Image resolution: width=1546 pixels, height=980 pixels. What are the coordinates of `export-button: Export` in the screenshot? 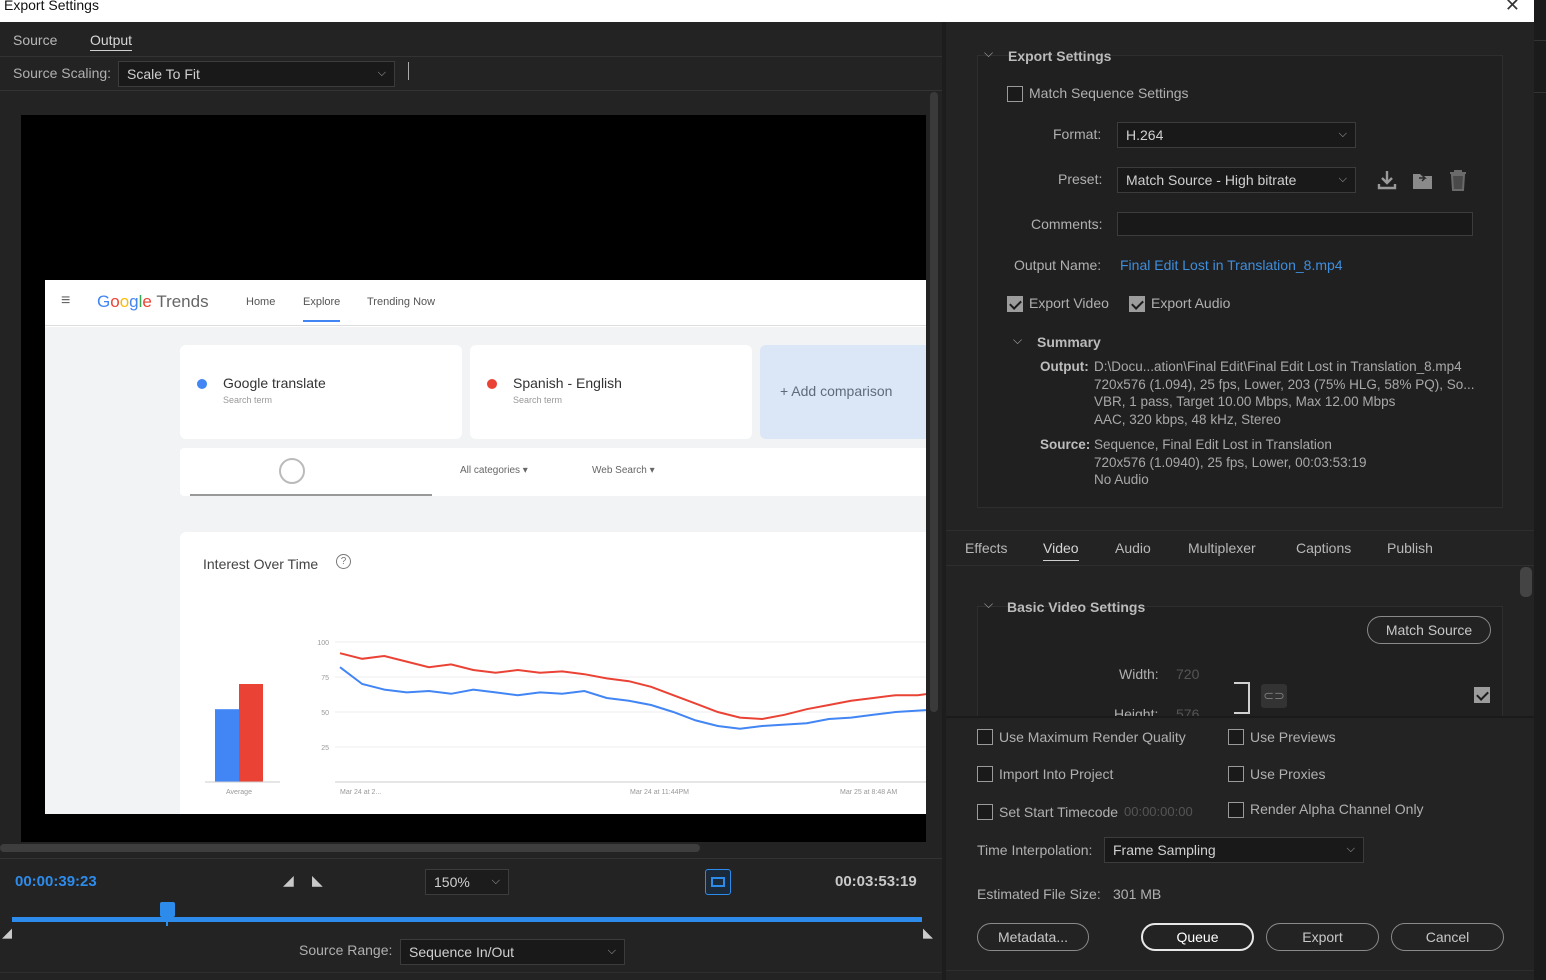 It's located at (1322, 937).